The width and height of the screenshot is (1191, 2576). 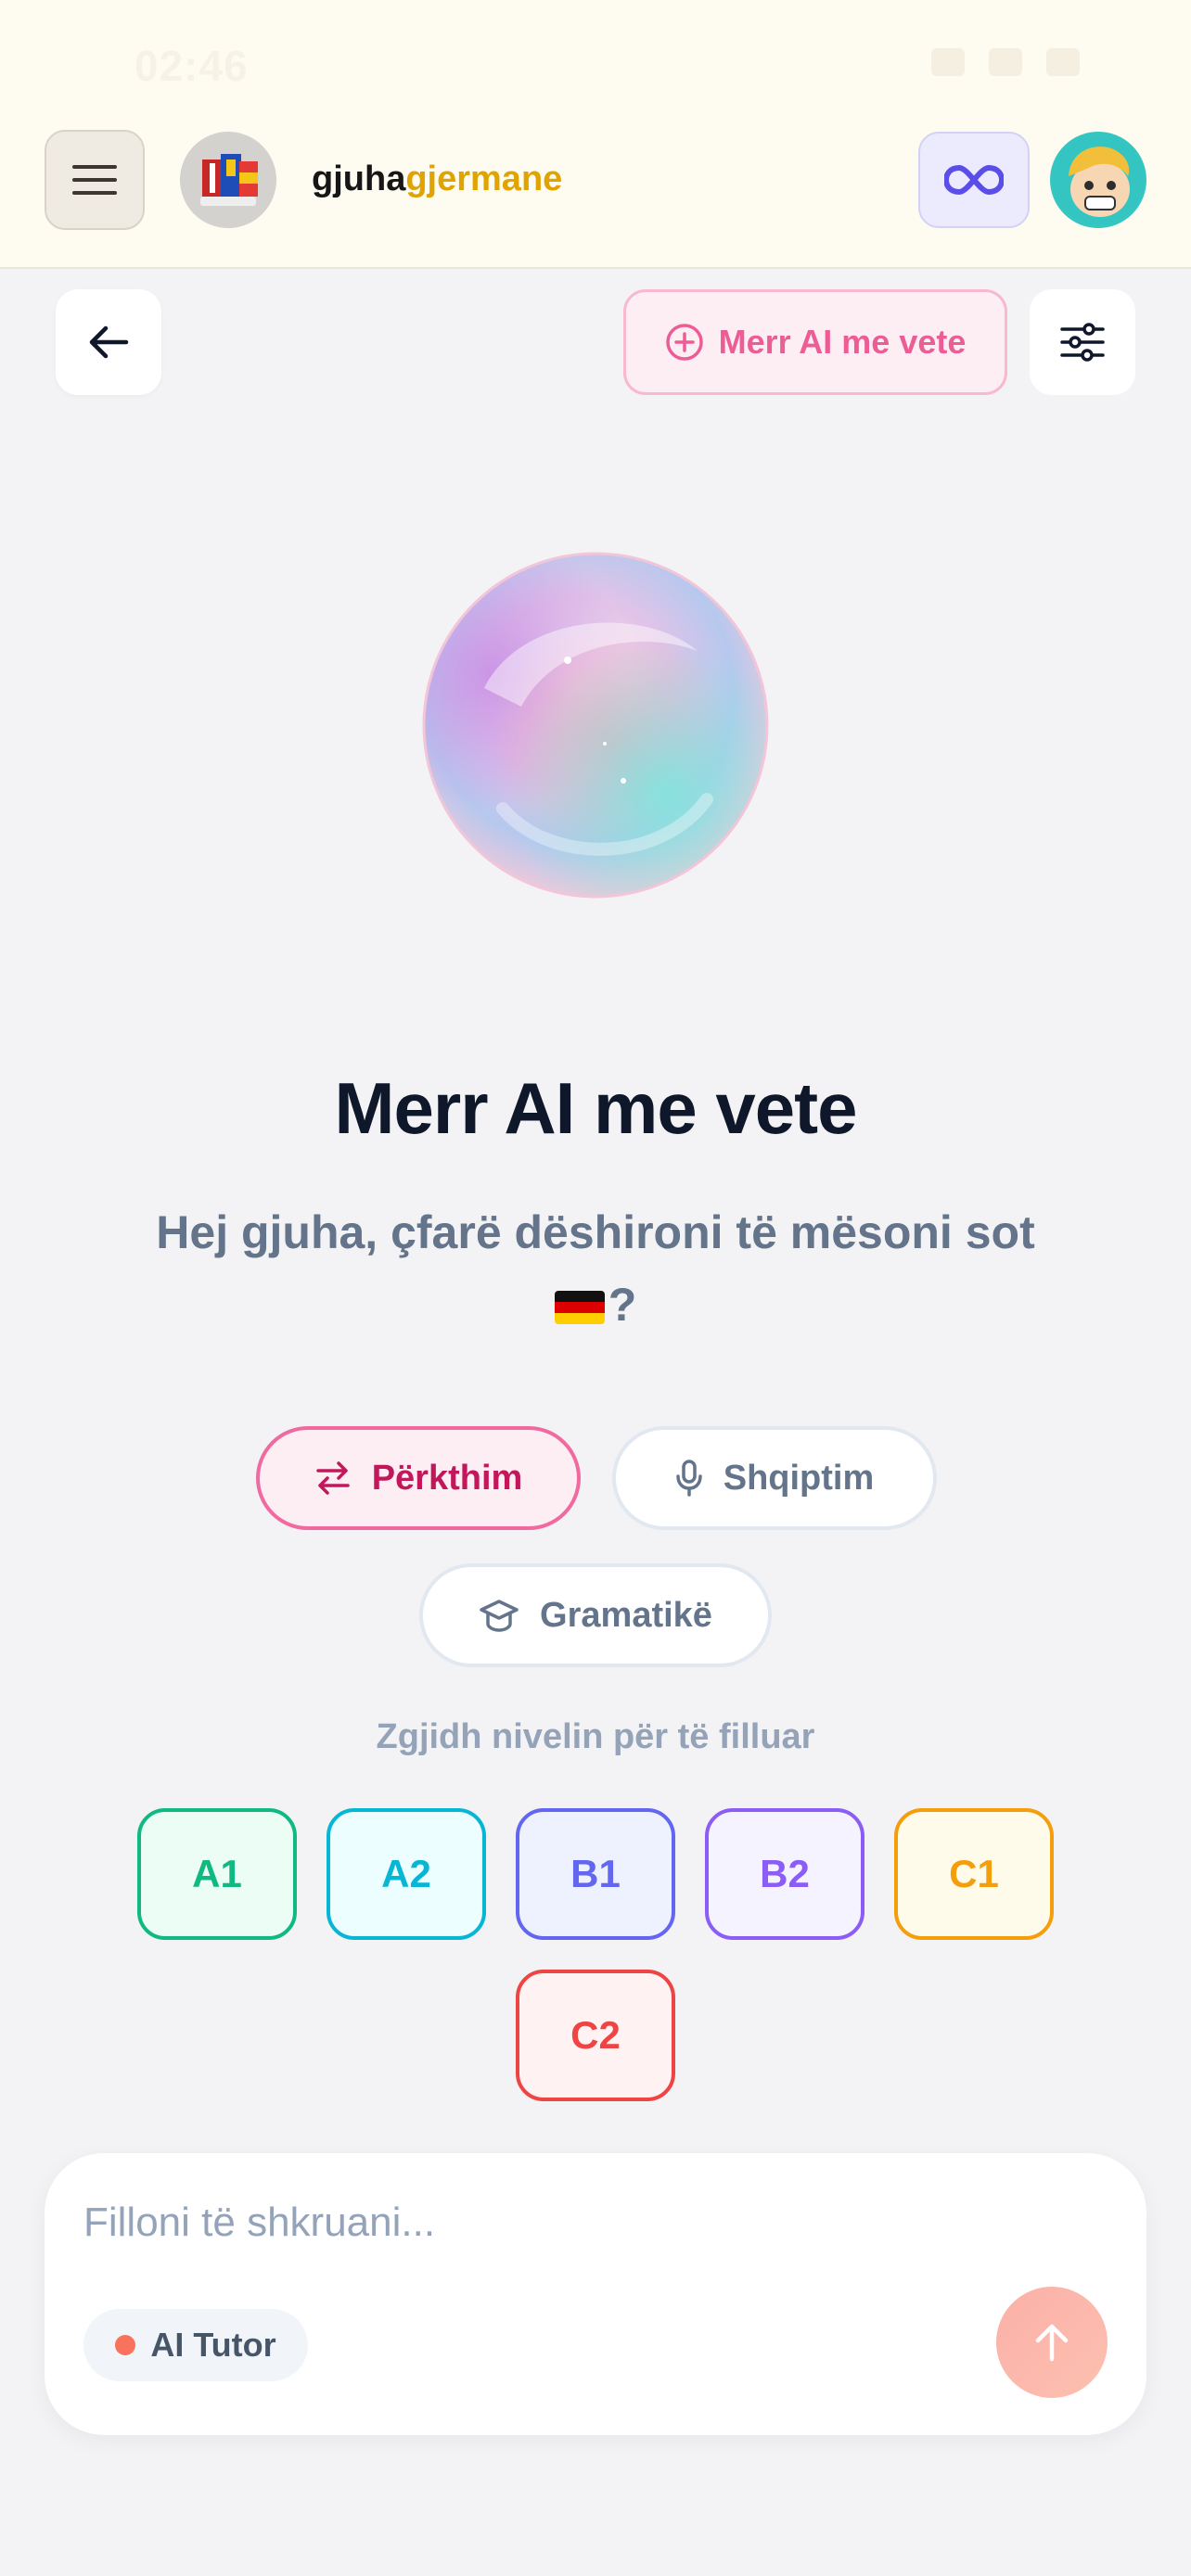 What do you see at coordinates (595, 1736) in the screenshot?
I see `level-hint: Zgjidh nivelin për të filluar` at bounding box center [595, 1736].